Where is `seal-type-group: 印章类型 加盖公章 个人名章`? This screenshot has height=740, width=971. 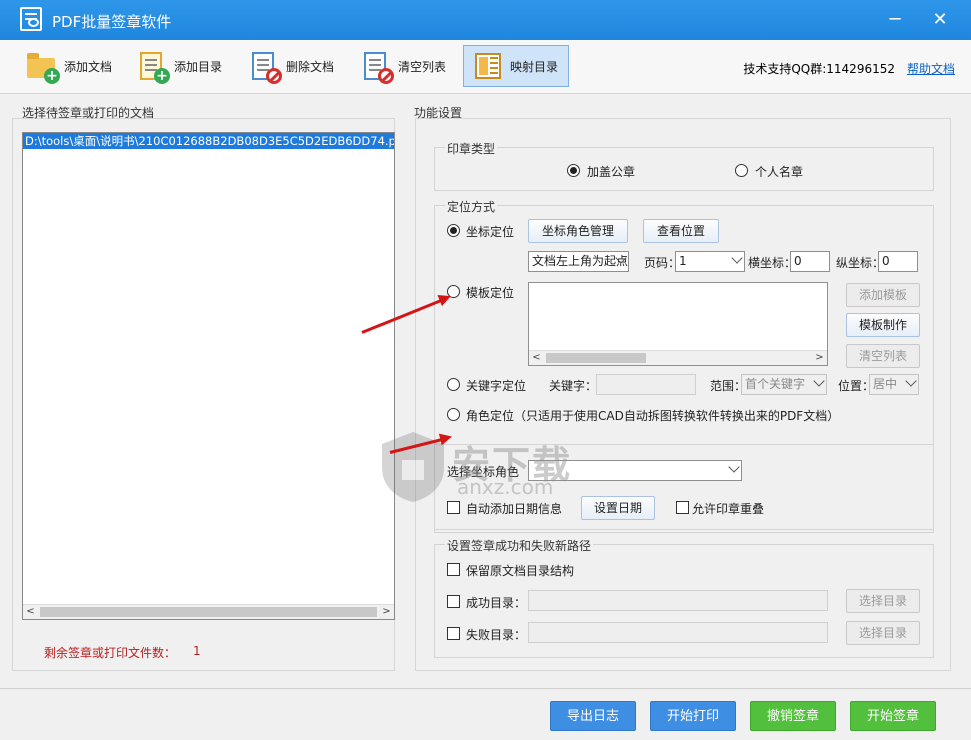
seal-type-group: 印章类型 加盖公章 个人名章 is located at coordinates (684, 165).